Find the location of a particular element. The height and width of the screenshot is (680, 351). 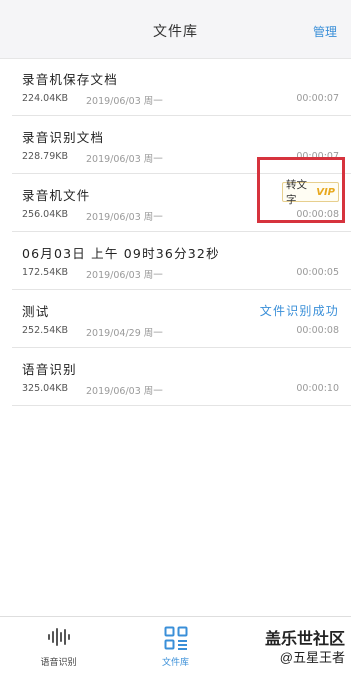

file-duration: 00:00:05 is located at coordinates (317, 272).